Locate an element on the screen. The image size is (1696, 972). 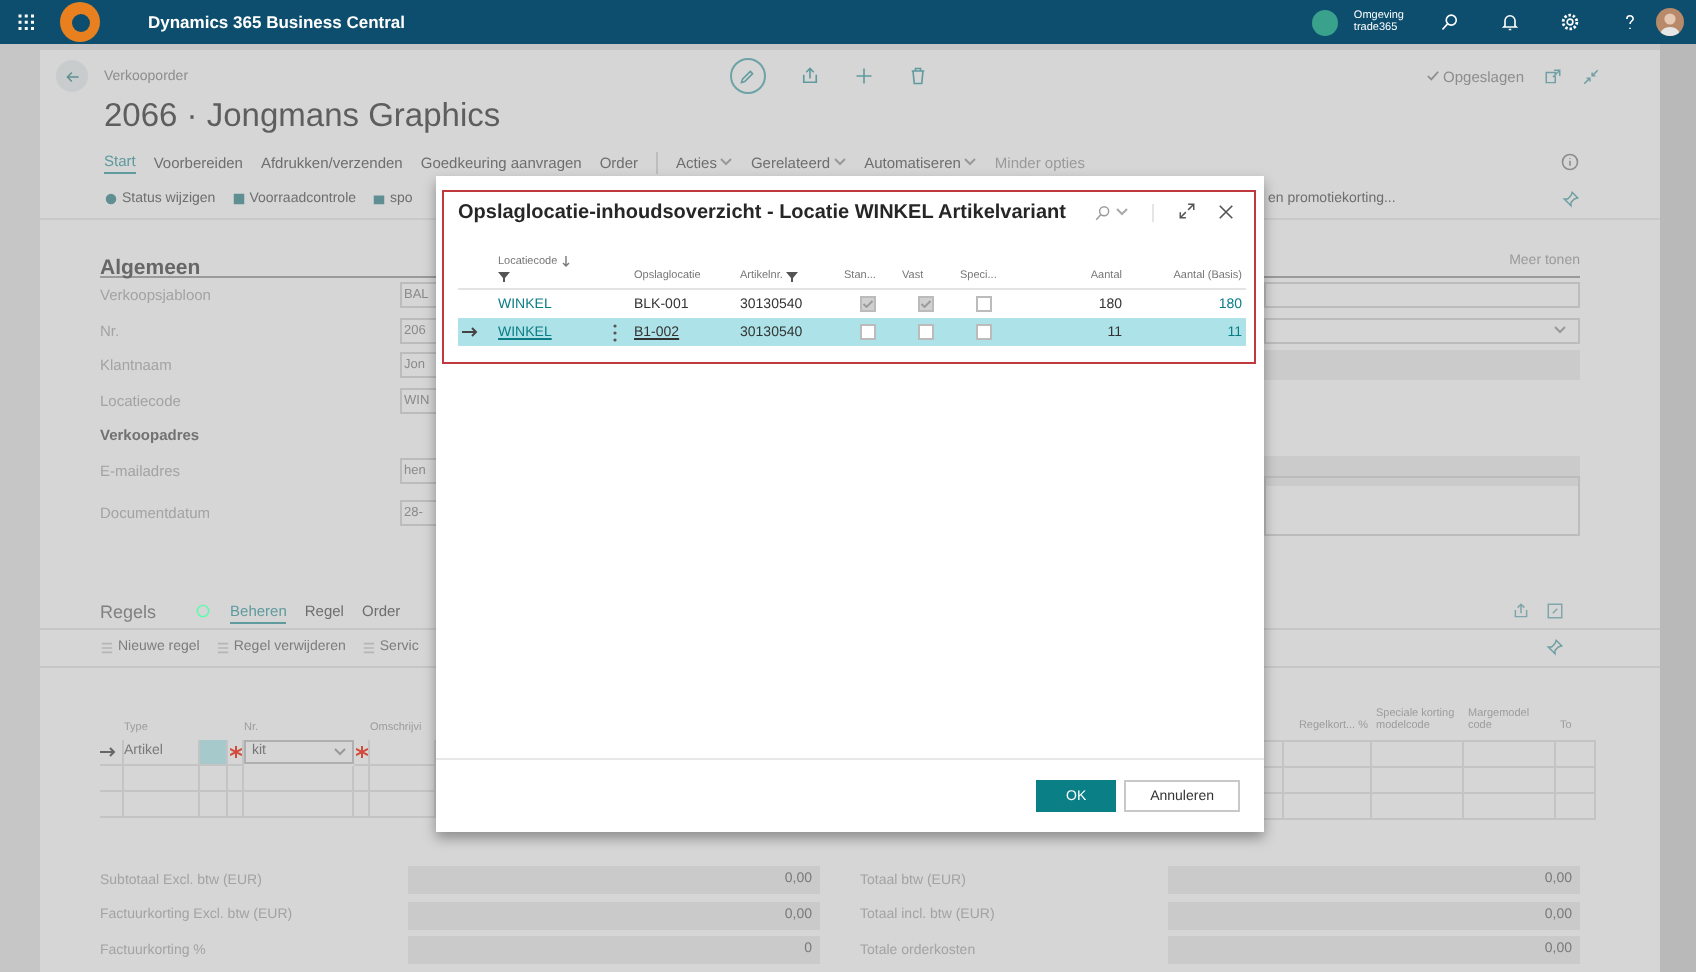
checkmark-icon is located at coordinates (1432, 76).